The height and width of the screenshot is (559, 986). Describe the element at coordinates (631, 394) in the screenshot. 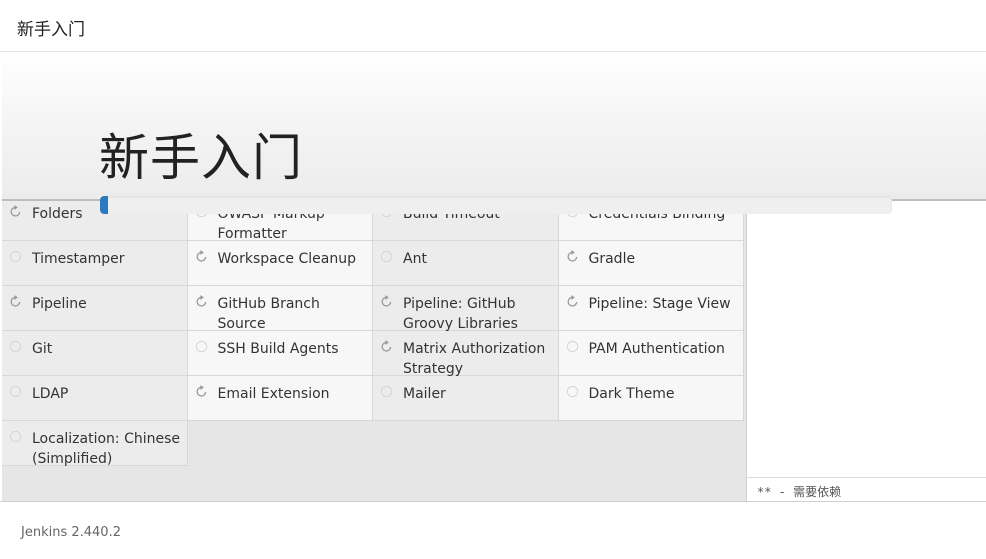

I see `plugin-name: Dark Theme` at that location.